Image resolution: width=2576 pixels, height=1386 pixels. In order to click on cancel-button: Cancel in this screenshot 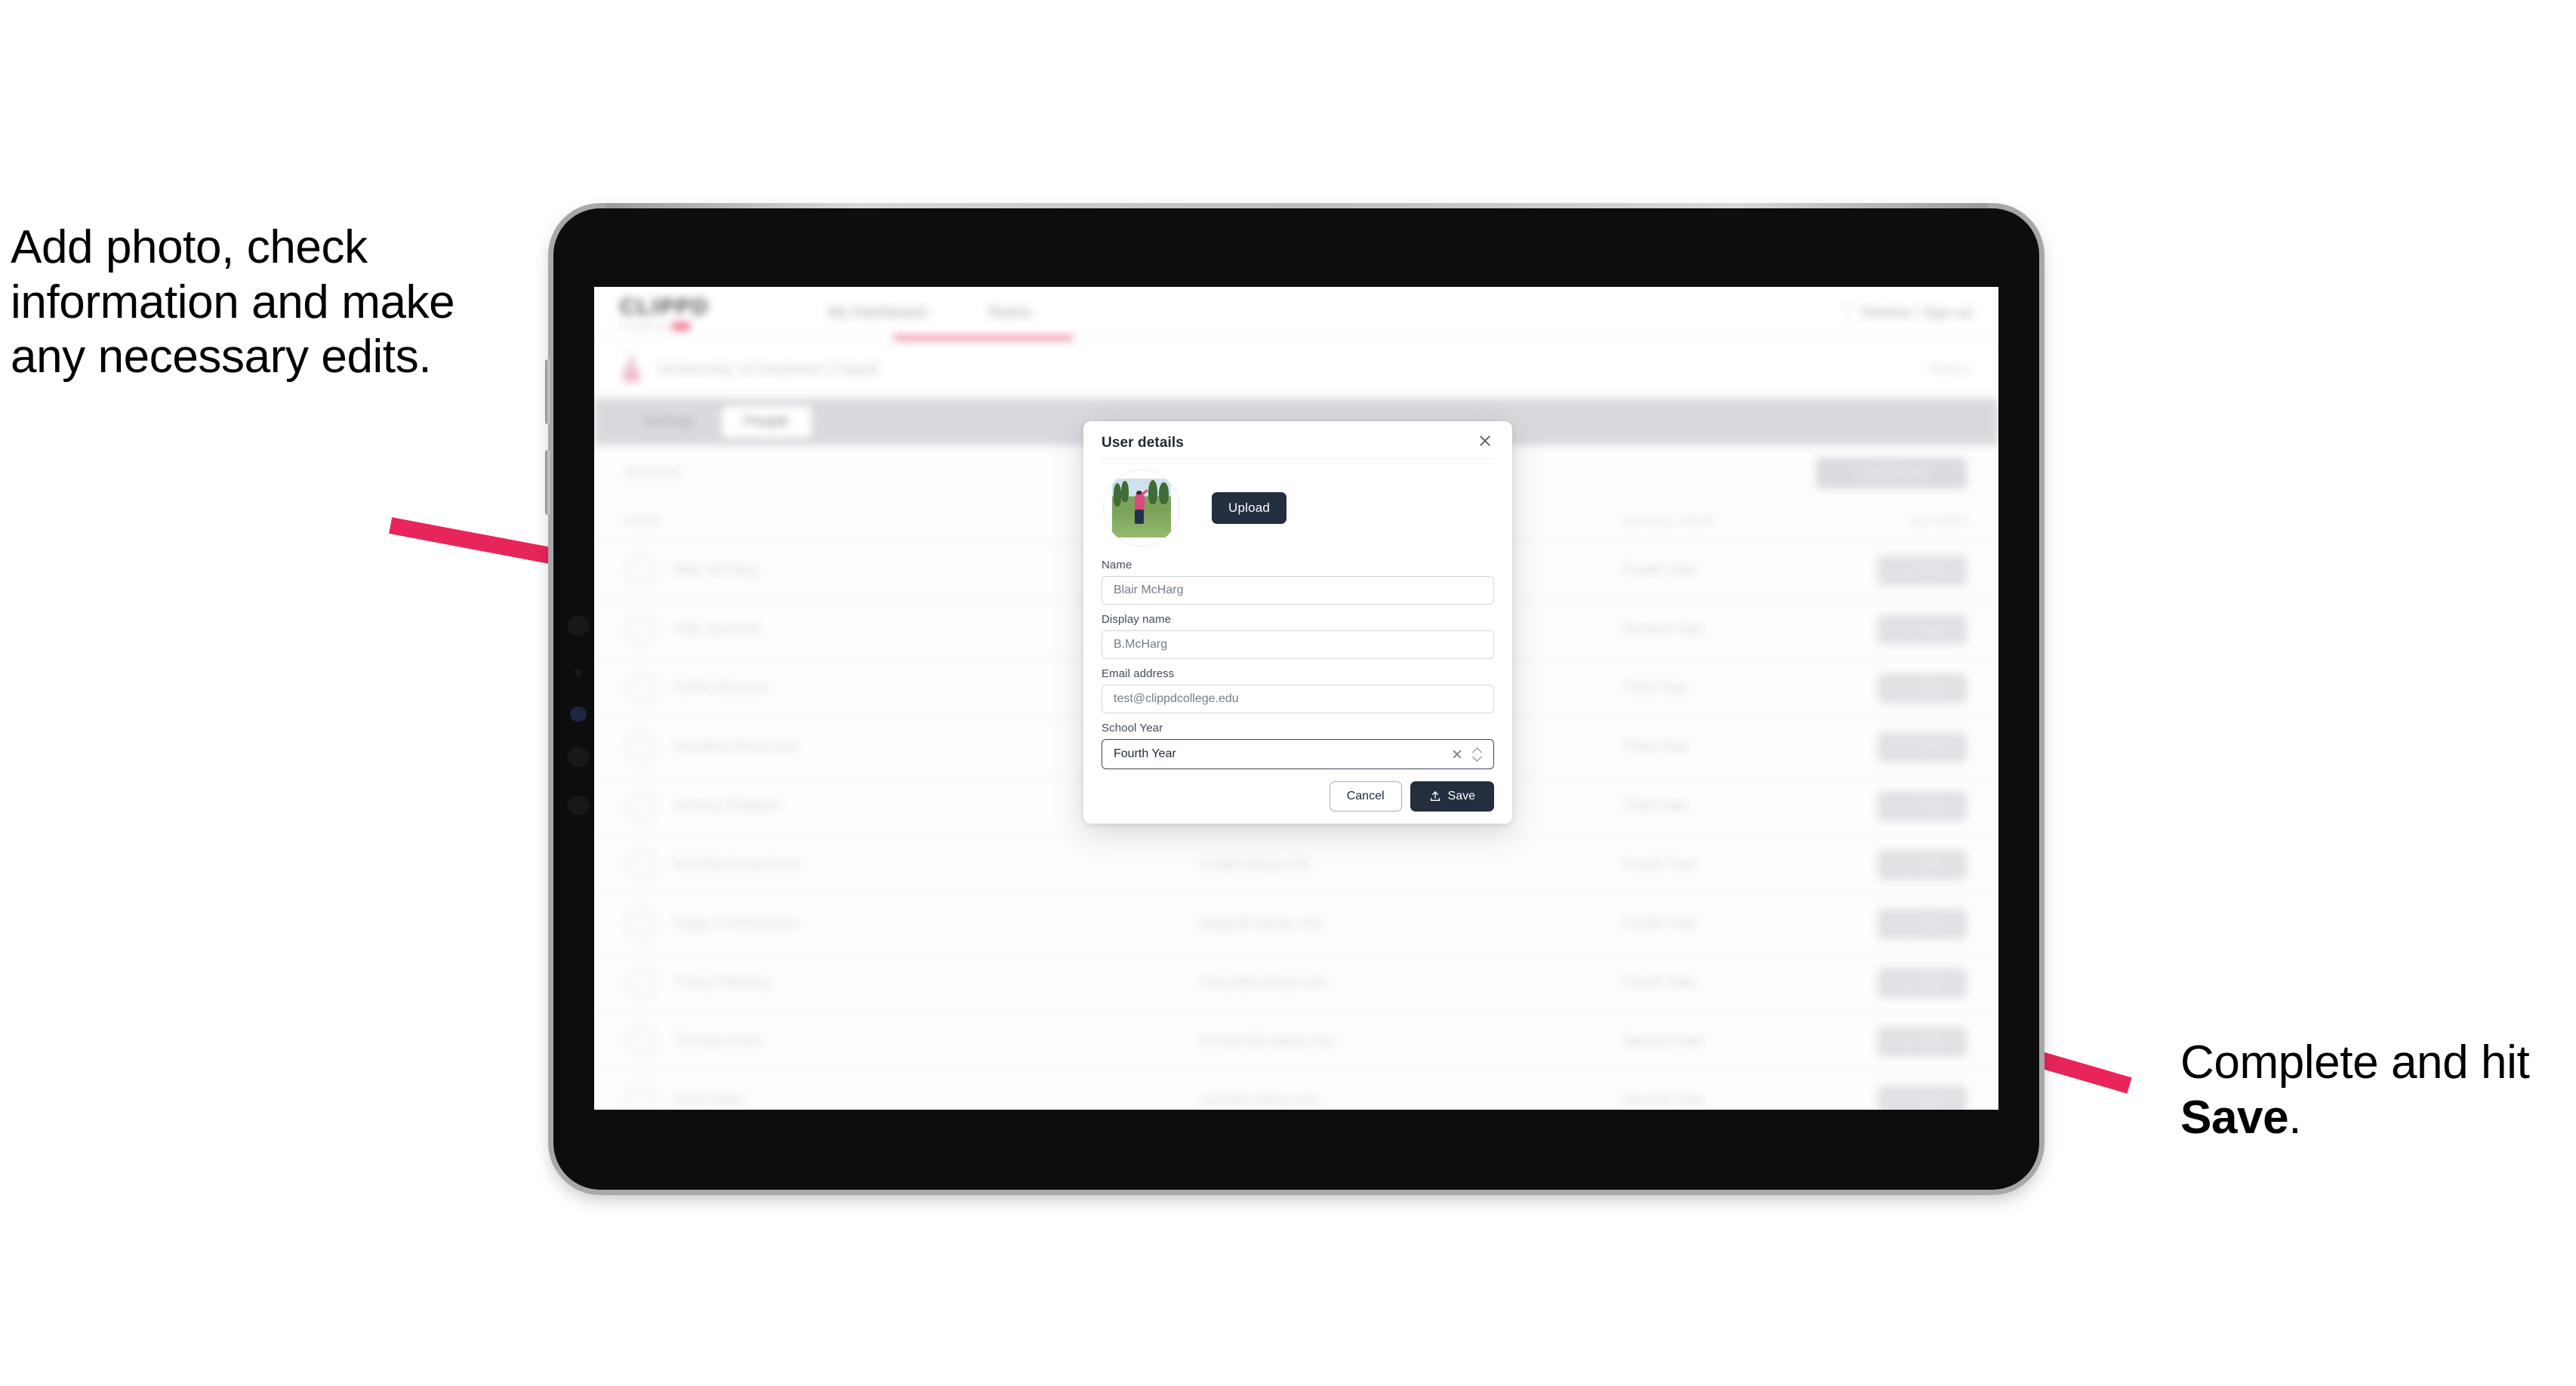, I will do `click(1365, 797)`.